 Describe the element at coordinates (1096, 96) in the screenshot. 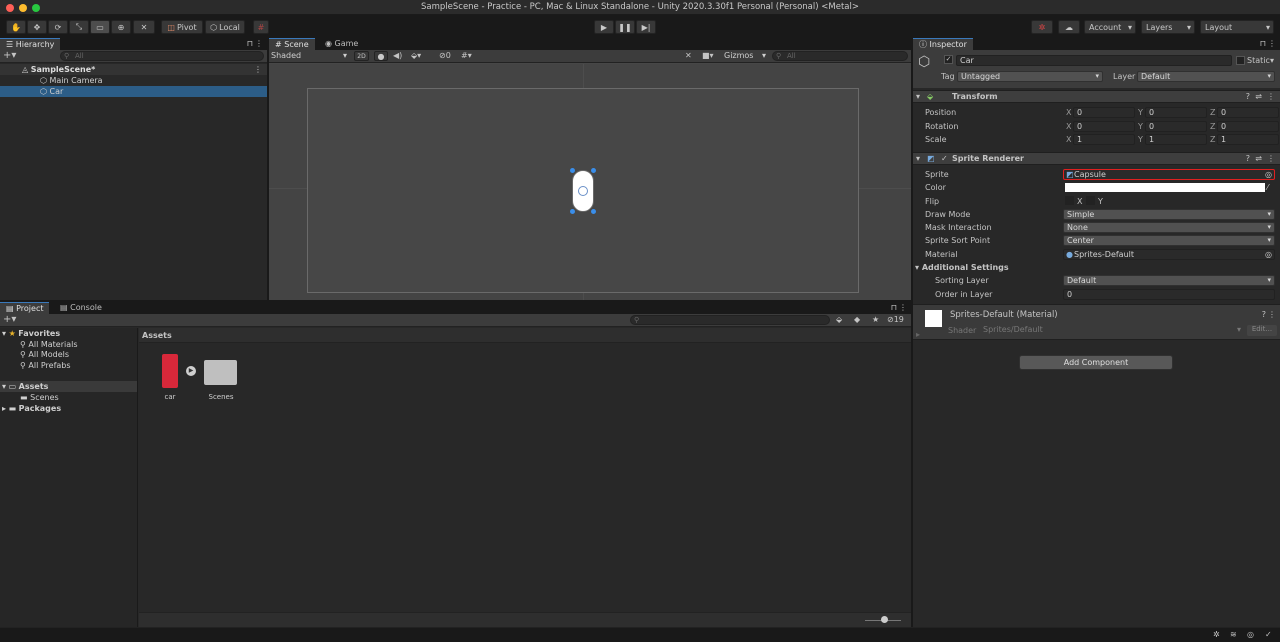

I see `transform-header: ▾ ⬙ Transform ? ⇌ ⋮` at that location.